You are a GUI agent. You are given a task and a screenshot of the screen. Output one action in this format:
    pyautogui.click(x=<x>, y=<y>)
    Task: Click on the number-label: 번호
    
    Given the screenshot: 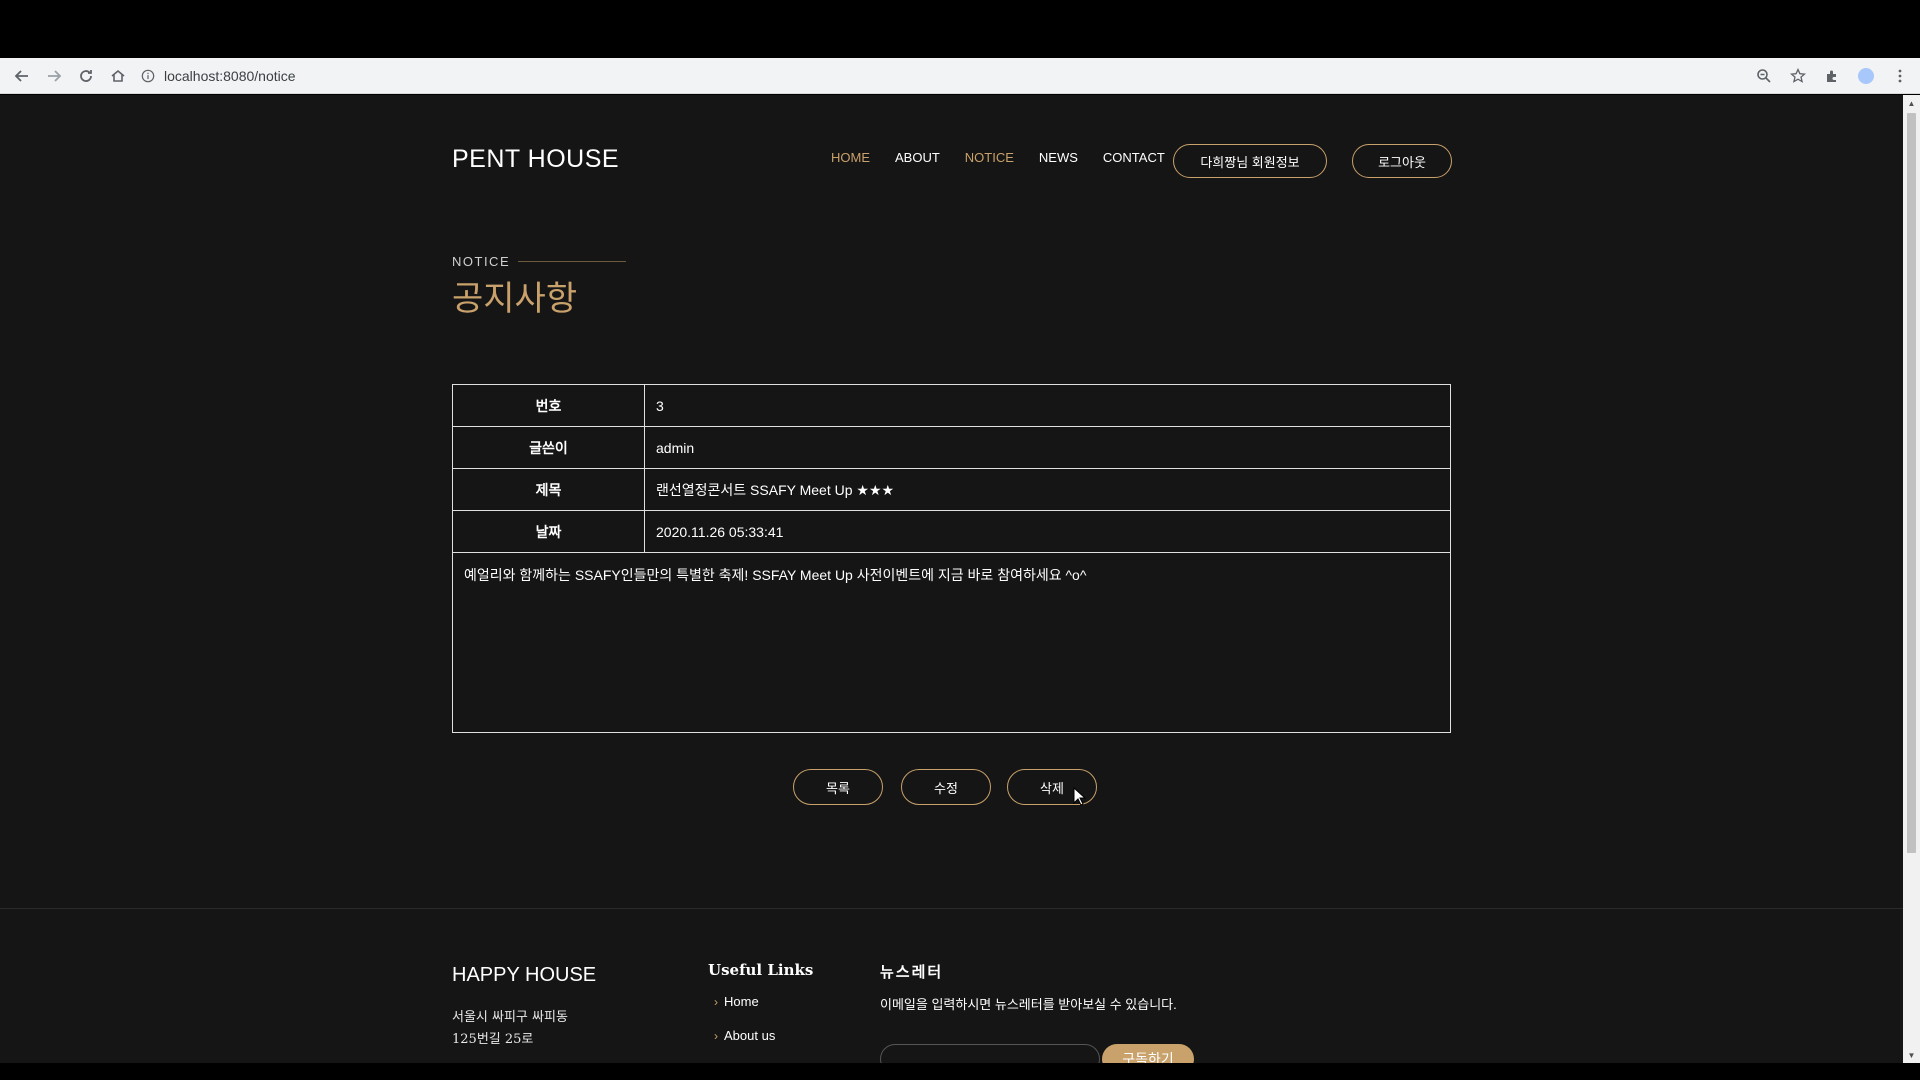 What is the action you would take?
    pyautogui.click(x=549, y=405)
    